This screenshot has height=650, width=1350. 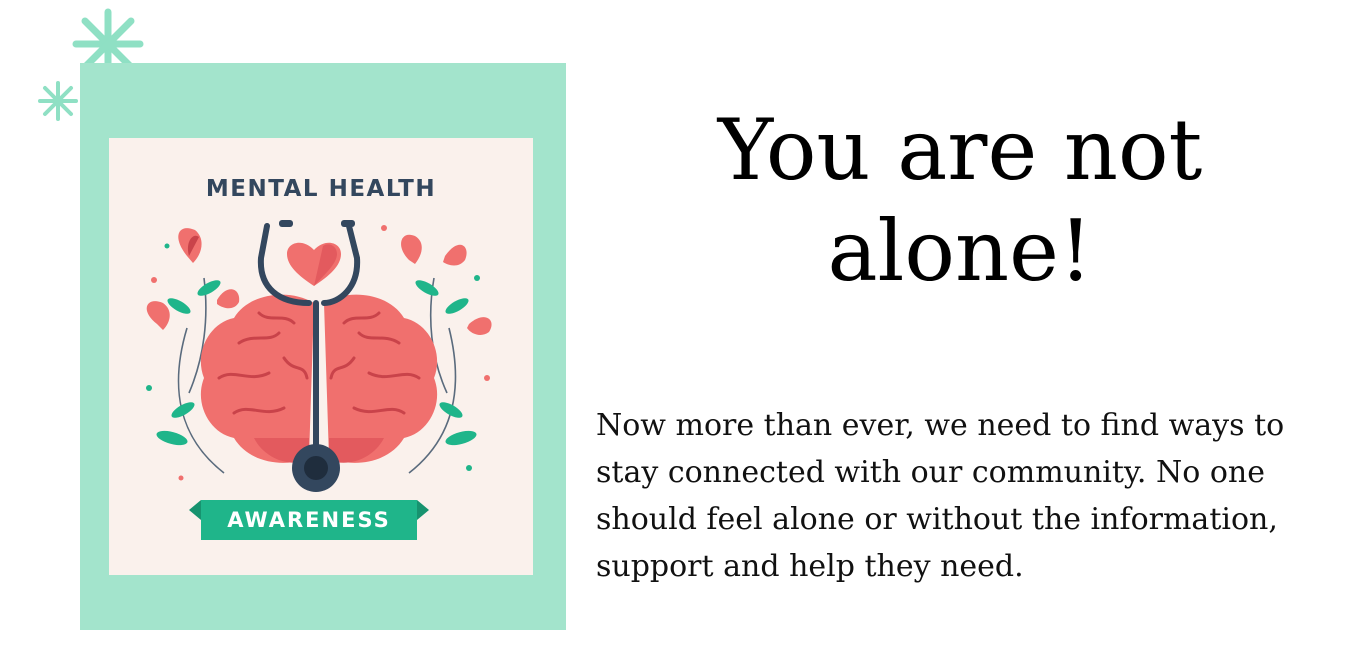 I want to click on sparkle-icon, so click(x=58, y=101).